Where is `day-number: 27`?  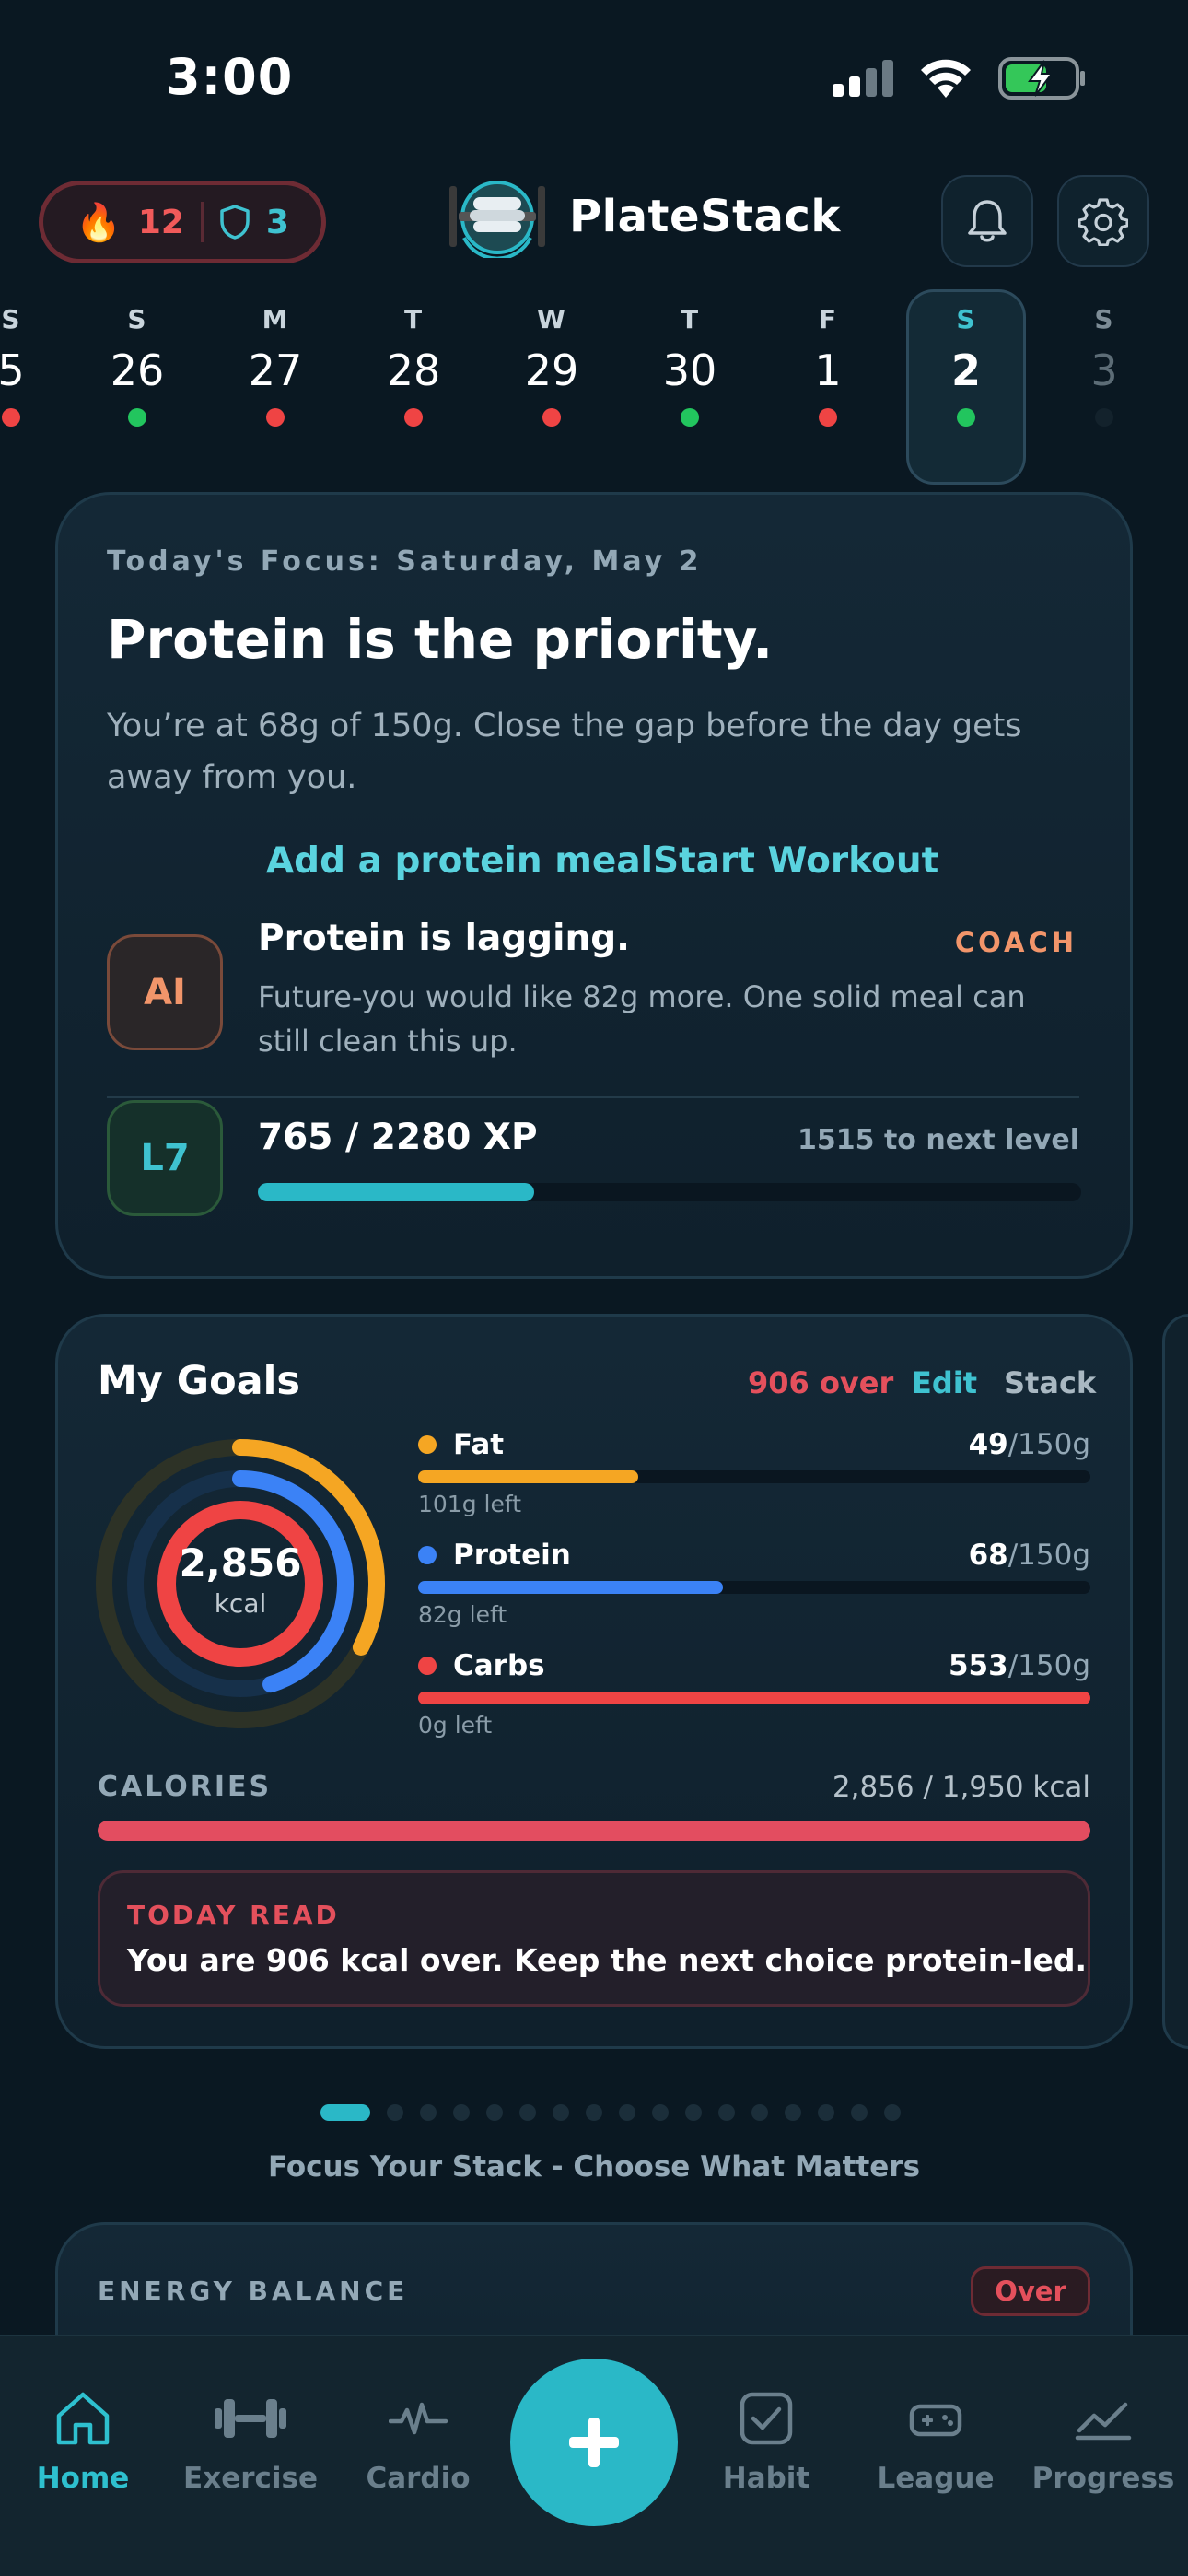 day-number: 27 is located at coordinates (275, 370).